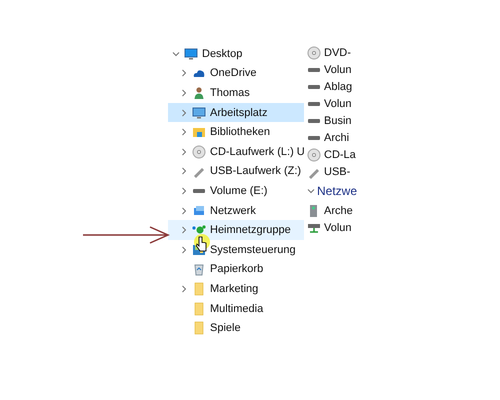  I want to click on tree-item: Multimedia, so click(236, 308).